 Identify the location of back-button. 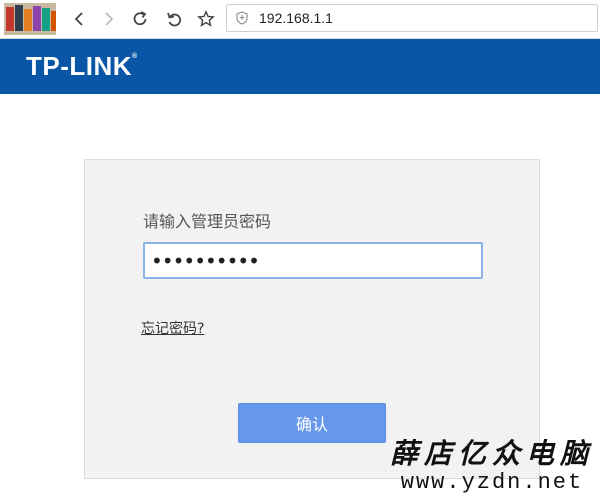
(79, 19).